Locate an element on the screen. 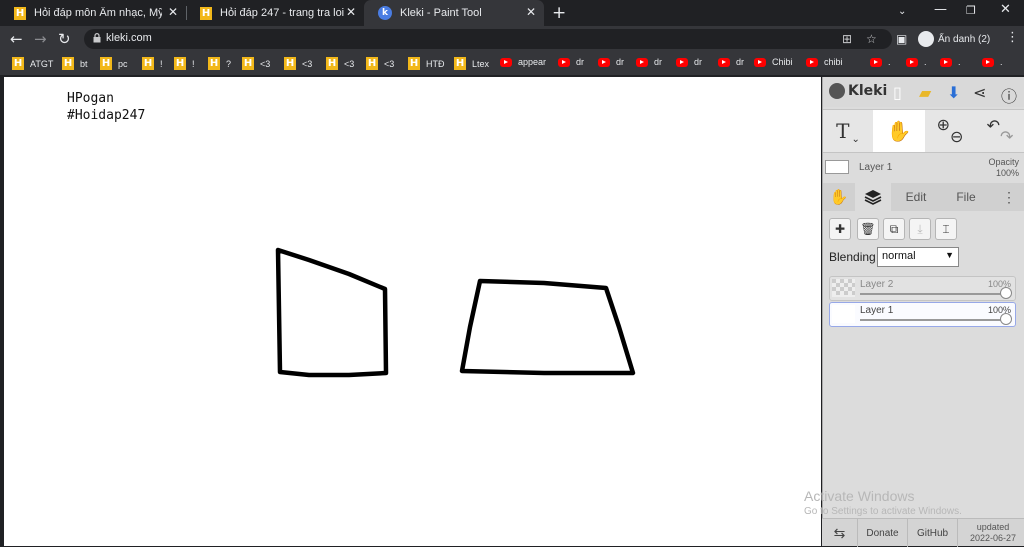 The image size is (1024, 547). merge-icon: ⤓ is located at coordinates (920, 228).